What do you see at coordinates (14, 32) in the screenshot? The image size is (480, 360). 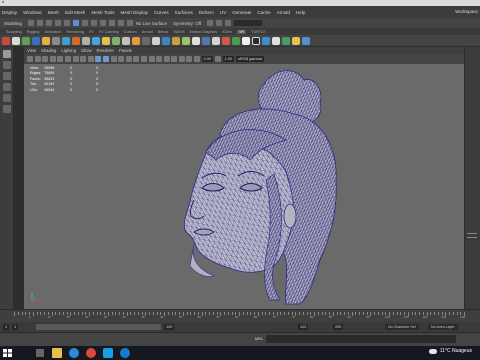 I see `tab-sculpting: Sculpting` at bounding box center [14, 32].